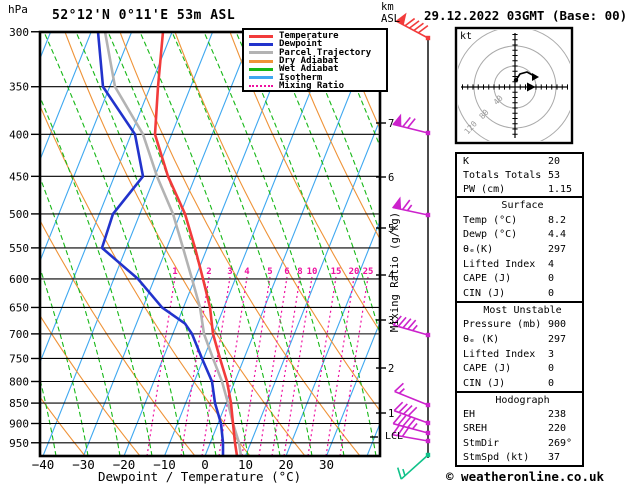 The height and width of the screenshot is (486, 629). Describe the element at coordinates (19, 248) in the screenshot. I see `pressure-tick-label: 550` at that location.